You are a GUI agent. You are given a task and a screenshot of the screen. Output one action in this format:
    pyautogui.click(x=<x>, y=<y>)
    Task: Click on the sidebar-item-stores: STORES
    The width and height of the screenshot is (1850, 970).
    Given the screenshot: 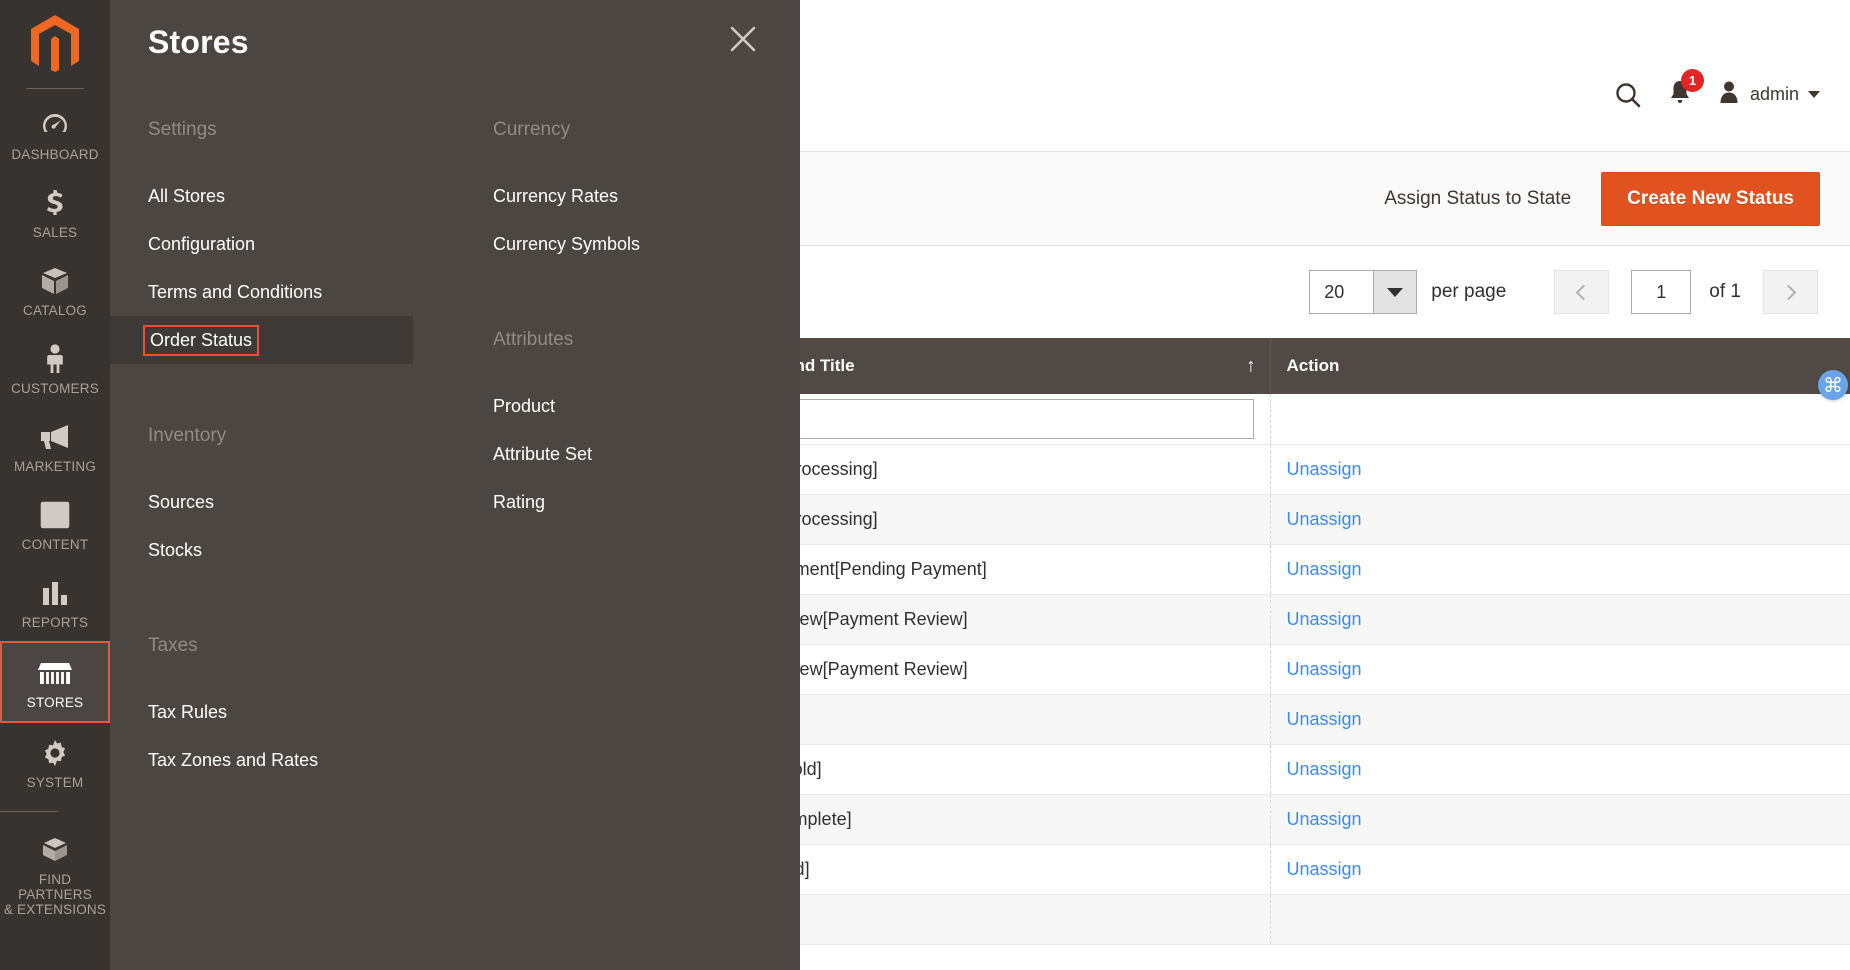 What is the action you would take?
    pyautogui.click(x=55, y=682)
    